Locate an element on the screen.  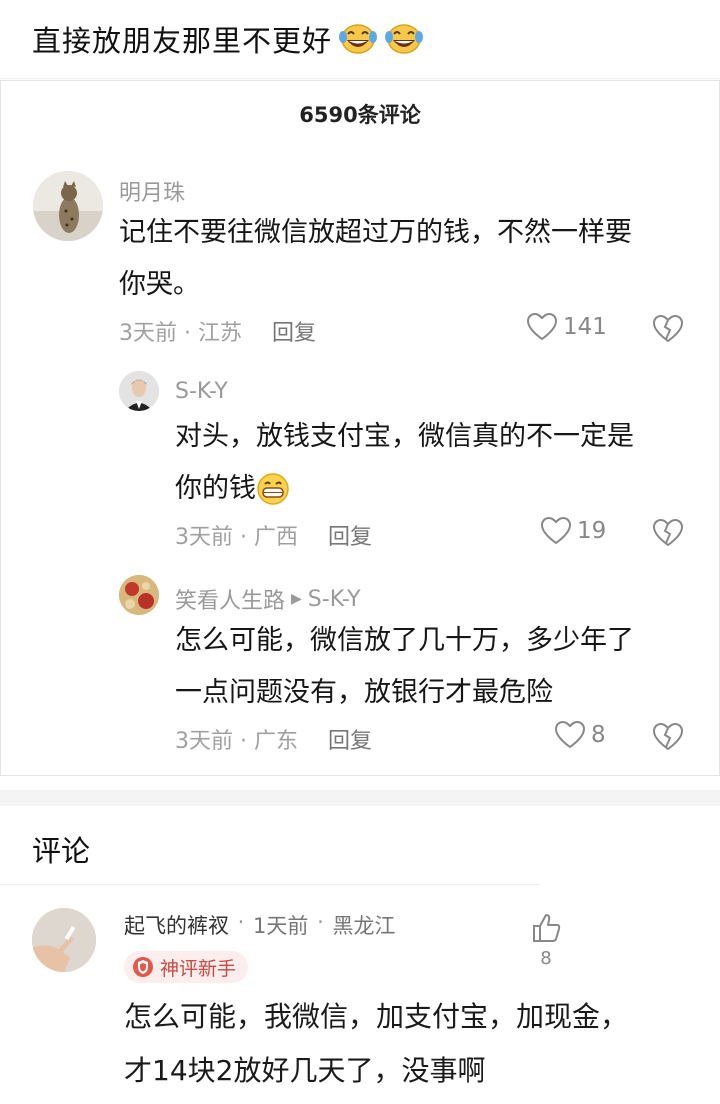
comment-text-line: 怎么可能，我微信，加支付宝，加现金， is located at coordinates (376, 1016).